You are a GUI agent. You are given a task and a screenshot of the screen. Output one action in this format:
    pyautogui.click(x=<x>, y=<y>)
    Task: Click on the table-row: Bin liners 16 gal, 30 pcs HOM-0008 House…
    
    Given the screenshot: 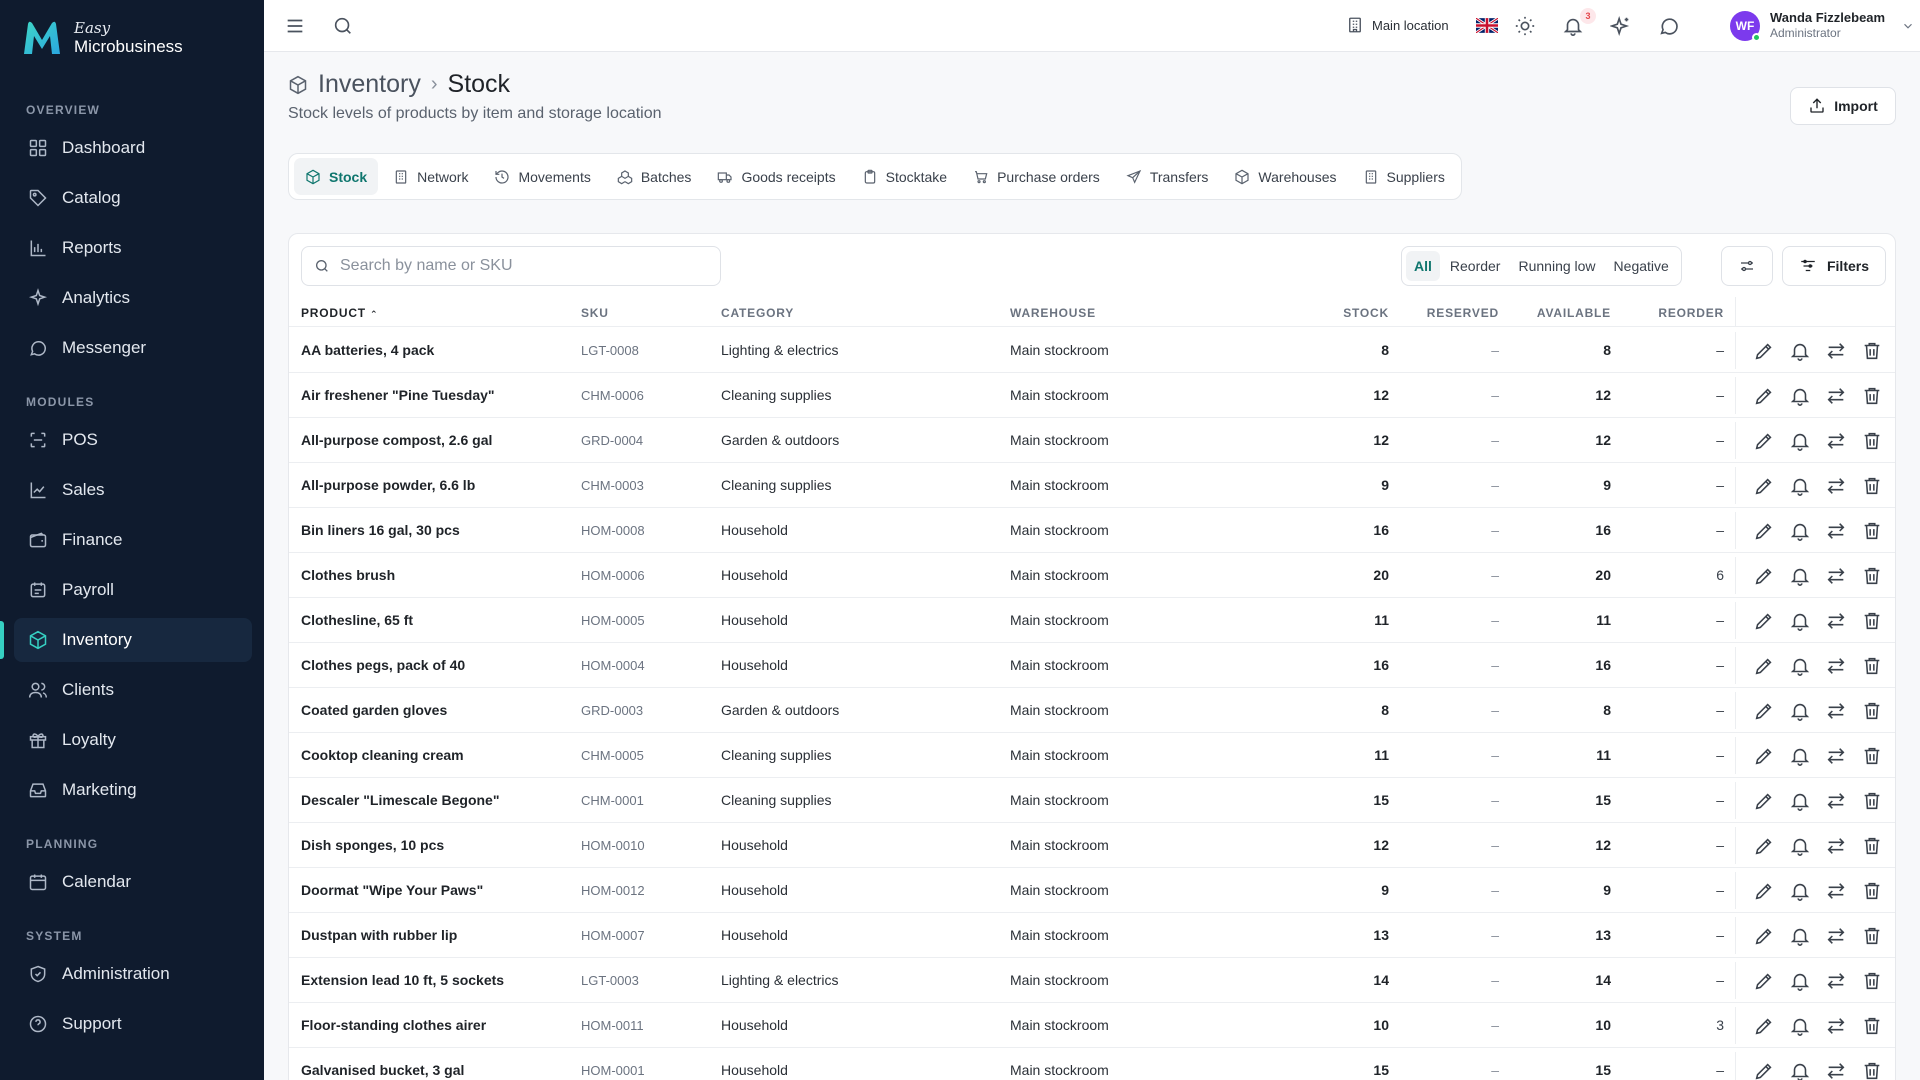 What is the action you would take?
    pyautogui.click(x=1092, y=530)
    